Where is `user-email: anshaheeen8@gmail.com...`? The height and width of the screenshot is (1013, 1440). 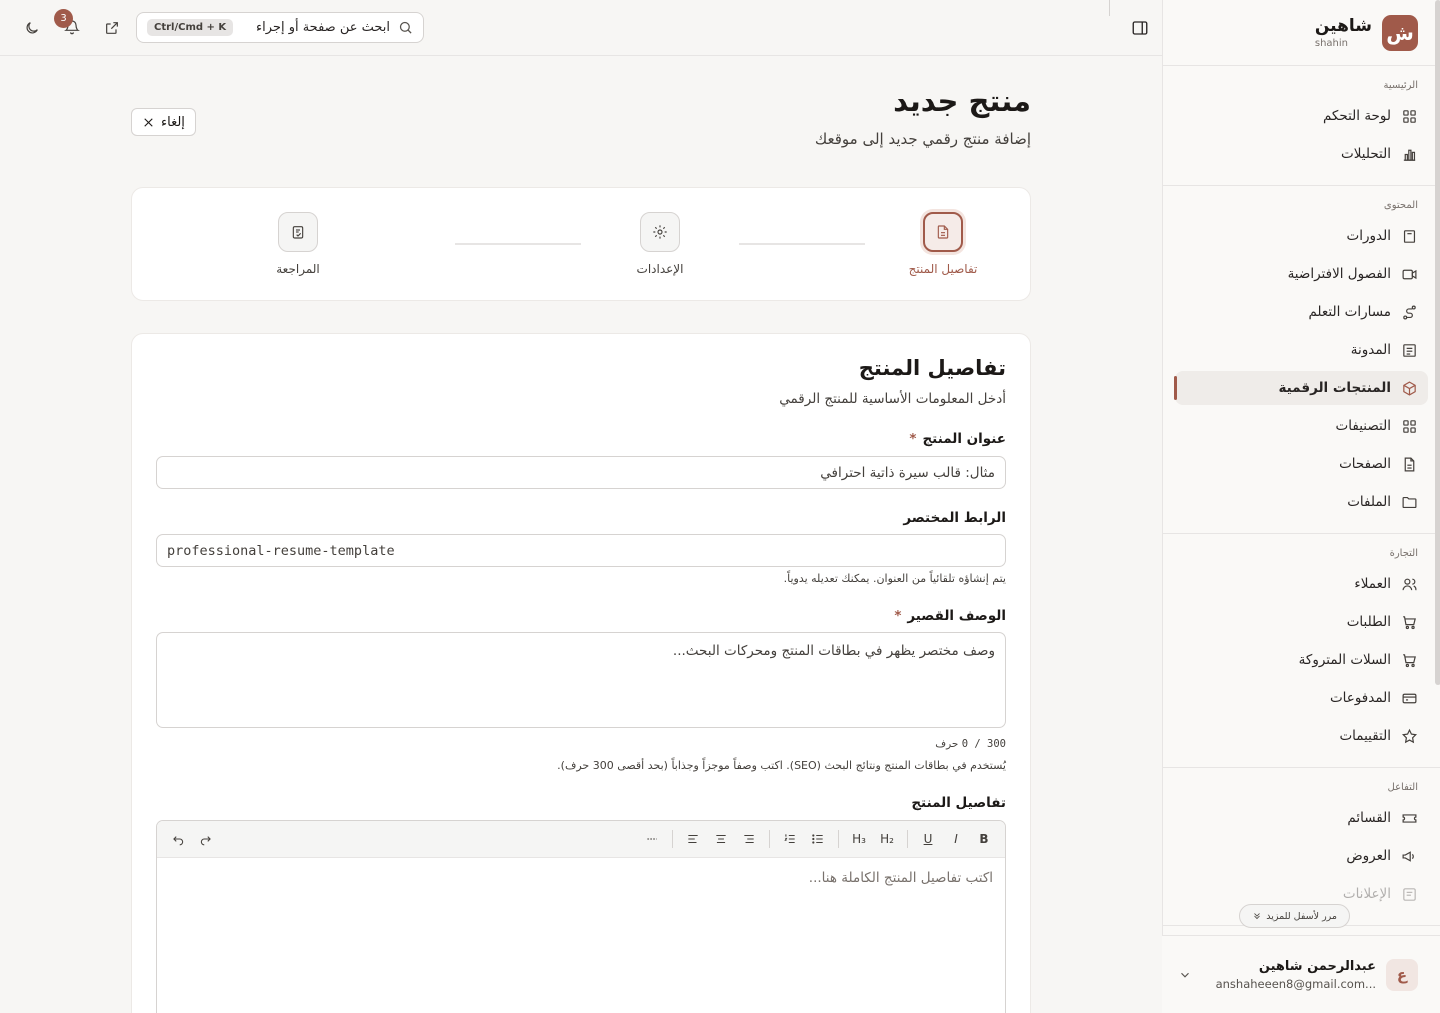
user-email: anshaheeen8@gmail.com... is located at coordinates (1295, 983).